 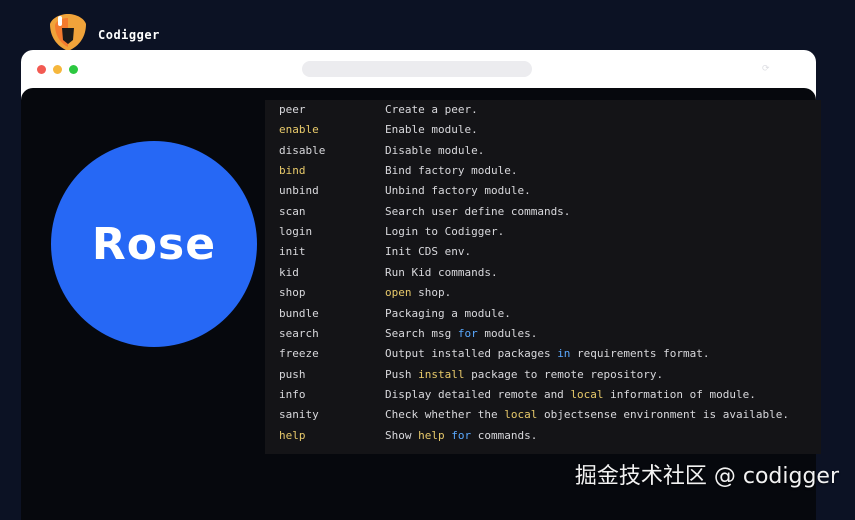 I want to click on keyword: open, so click(x=398, y=293).